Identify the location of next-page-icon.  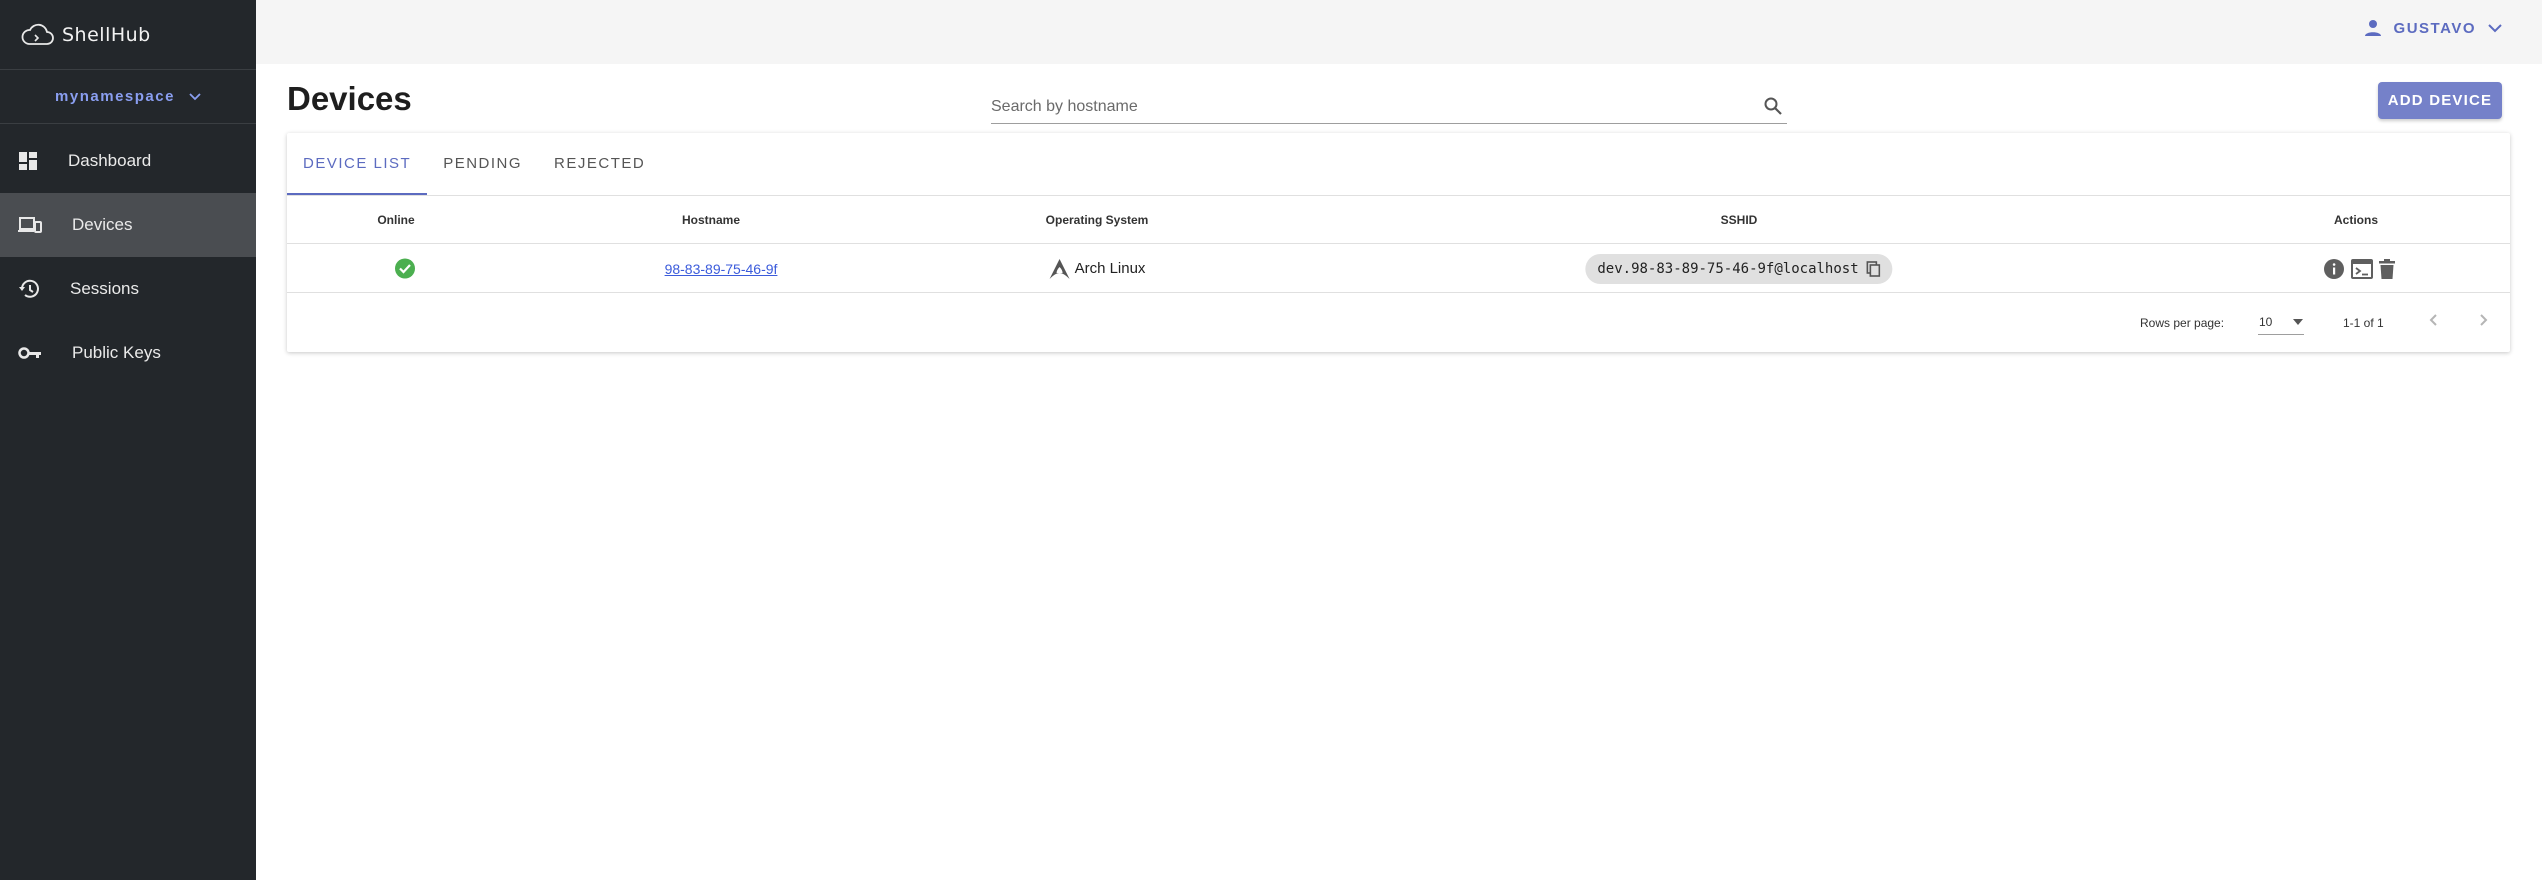
(2483, 321).